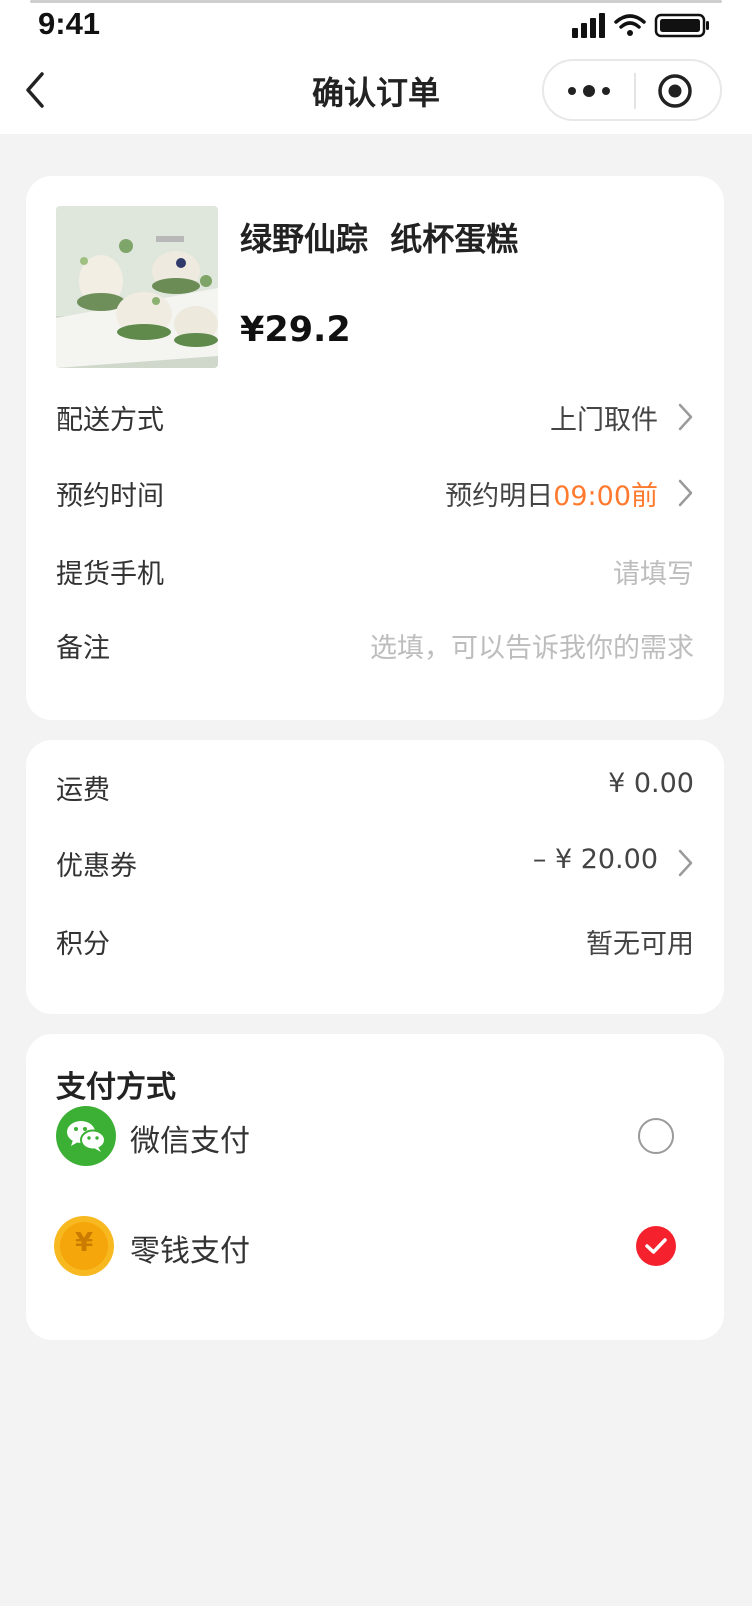  I want to click on more-icon, so click(589, 91).